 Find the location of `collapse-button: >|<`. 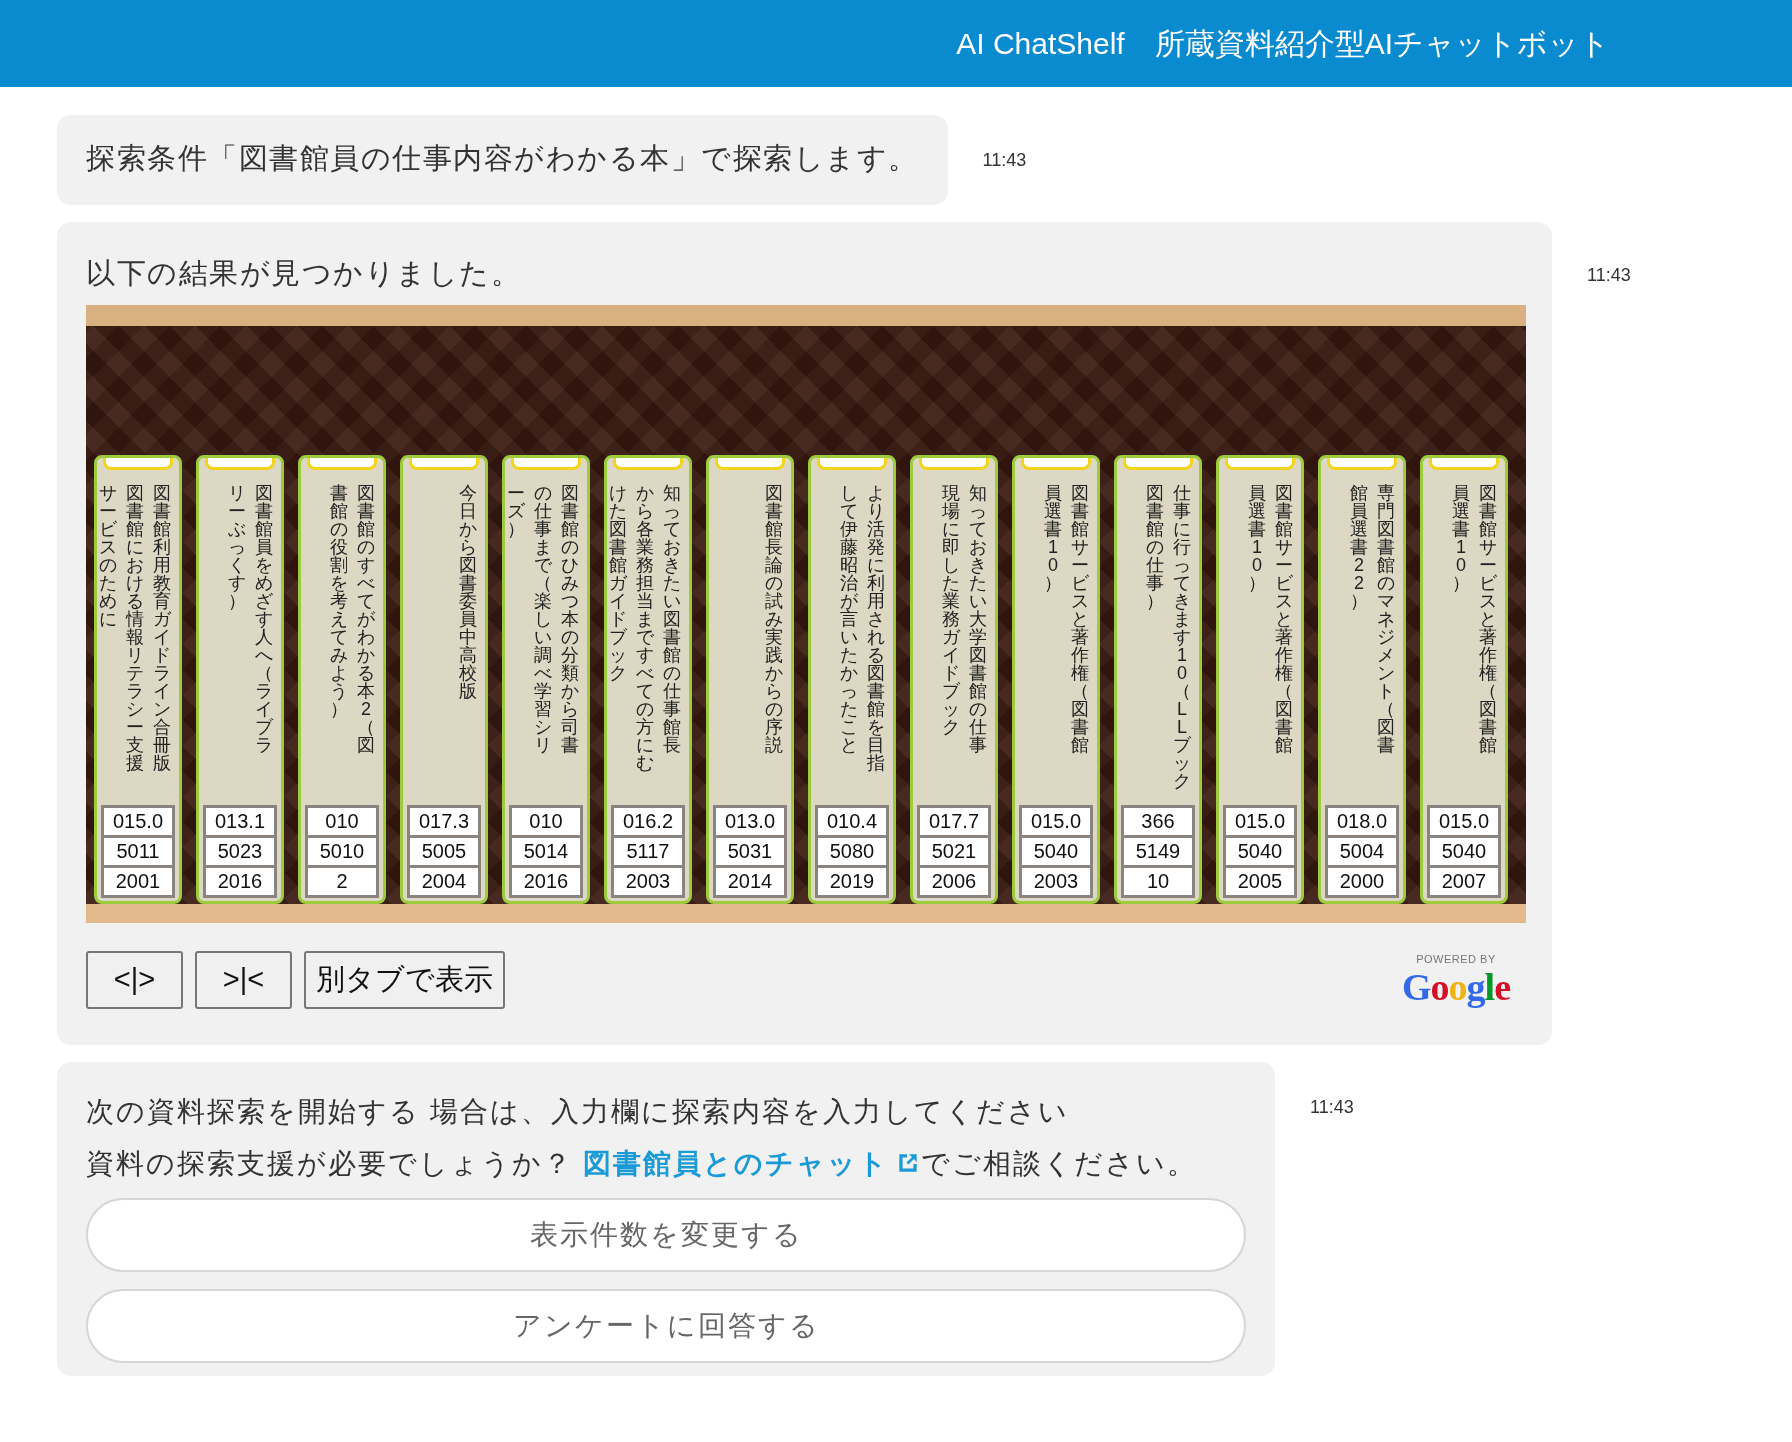

collapse-button: >|< is located at coordinates (243, 980).